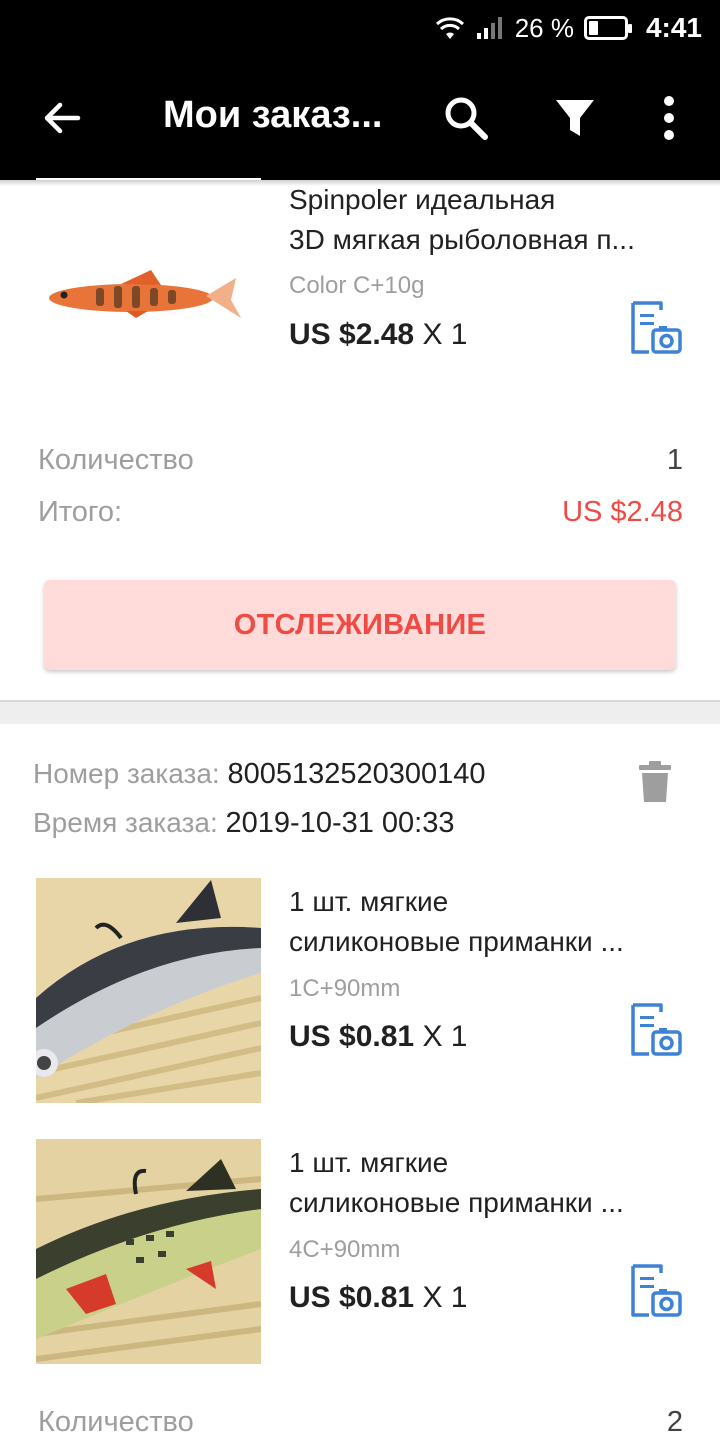 Image resolution: width=720 pixels, height=1440 pixels. What do you see at coordinates (345, 1249) in the screenshot?
I see `product-variant: 4C+90mm` at bounding box center [345, 1249].